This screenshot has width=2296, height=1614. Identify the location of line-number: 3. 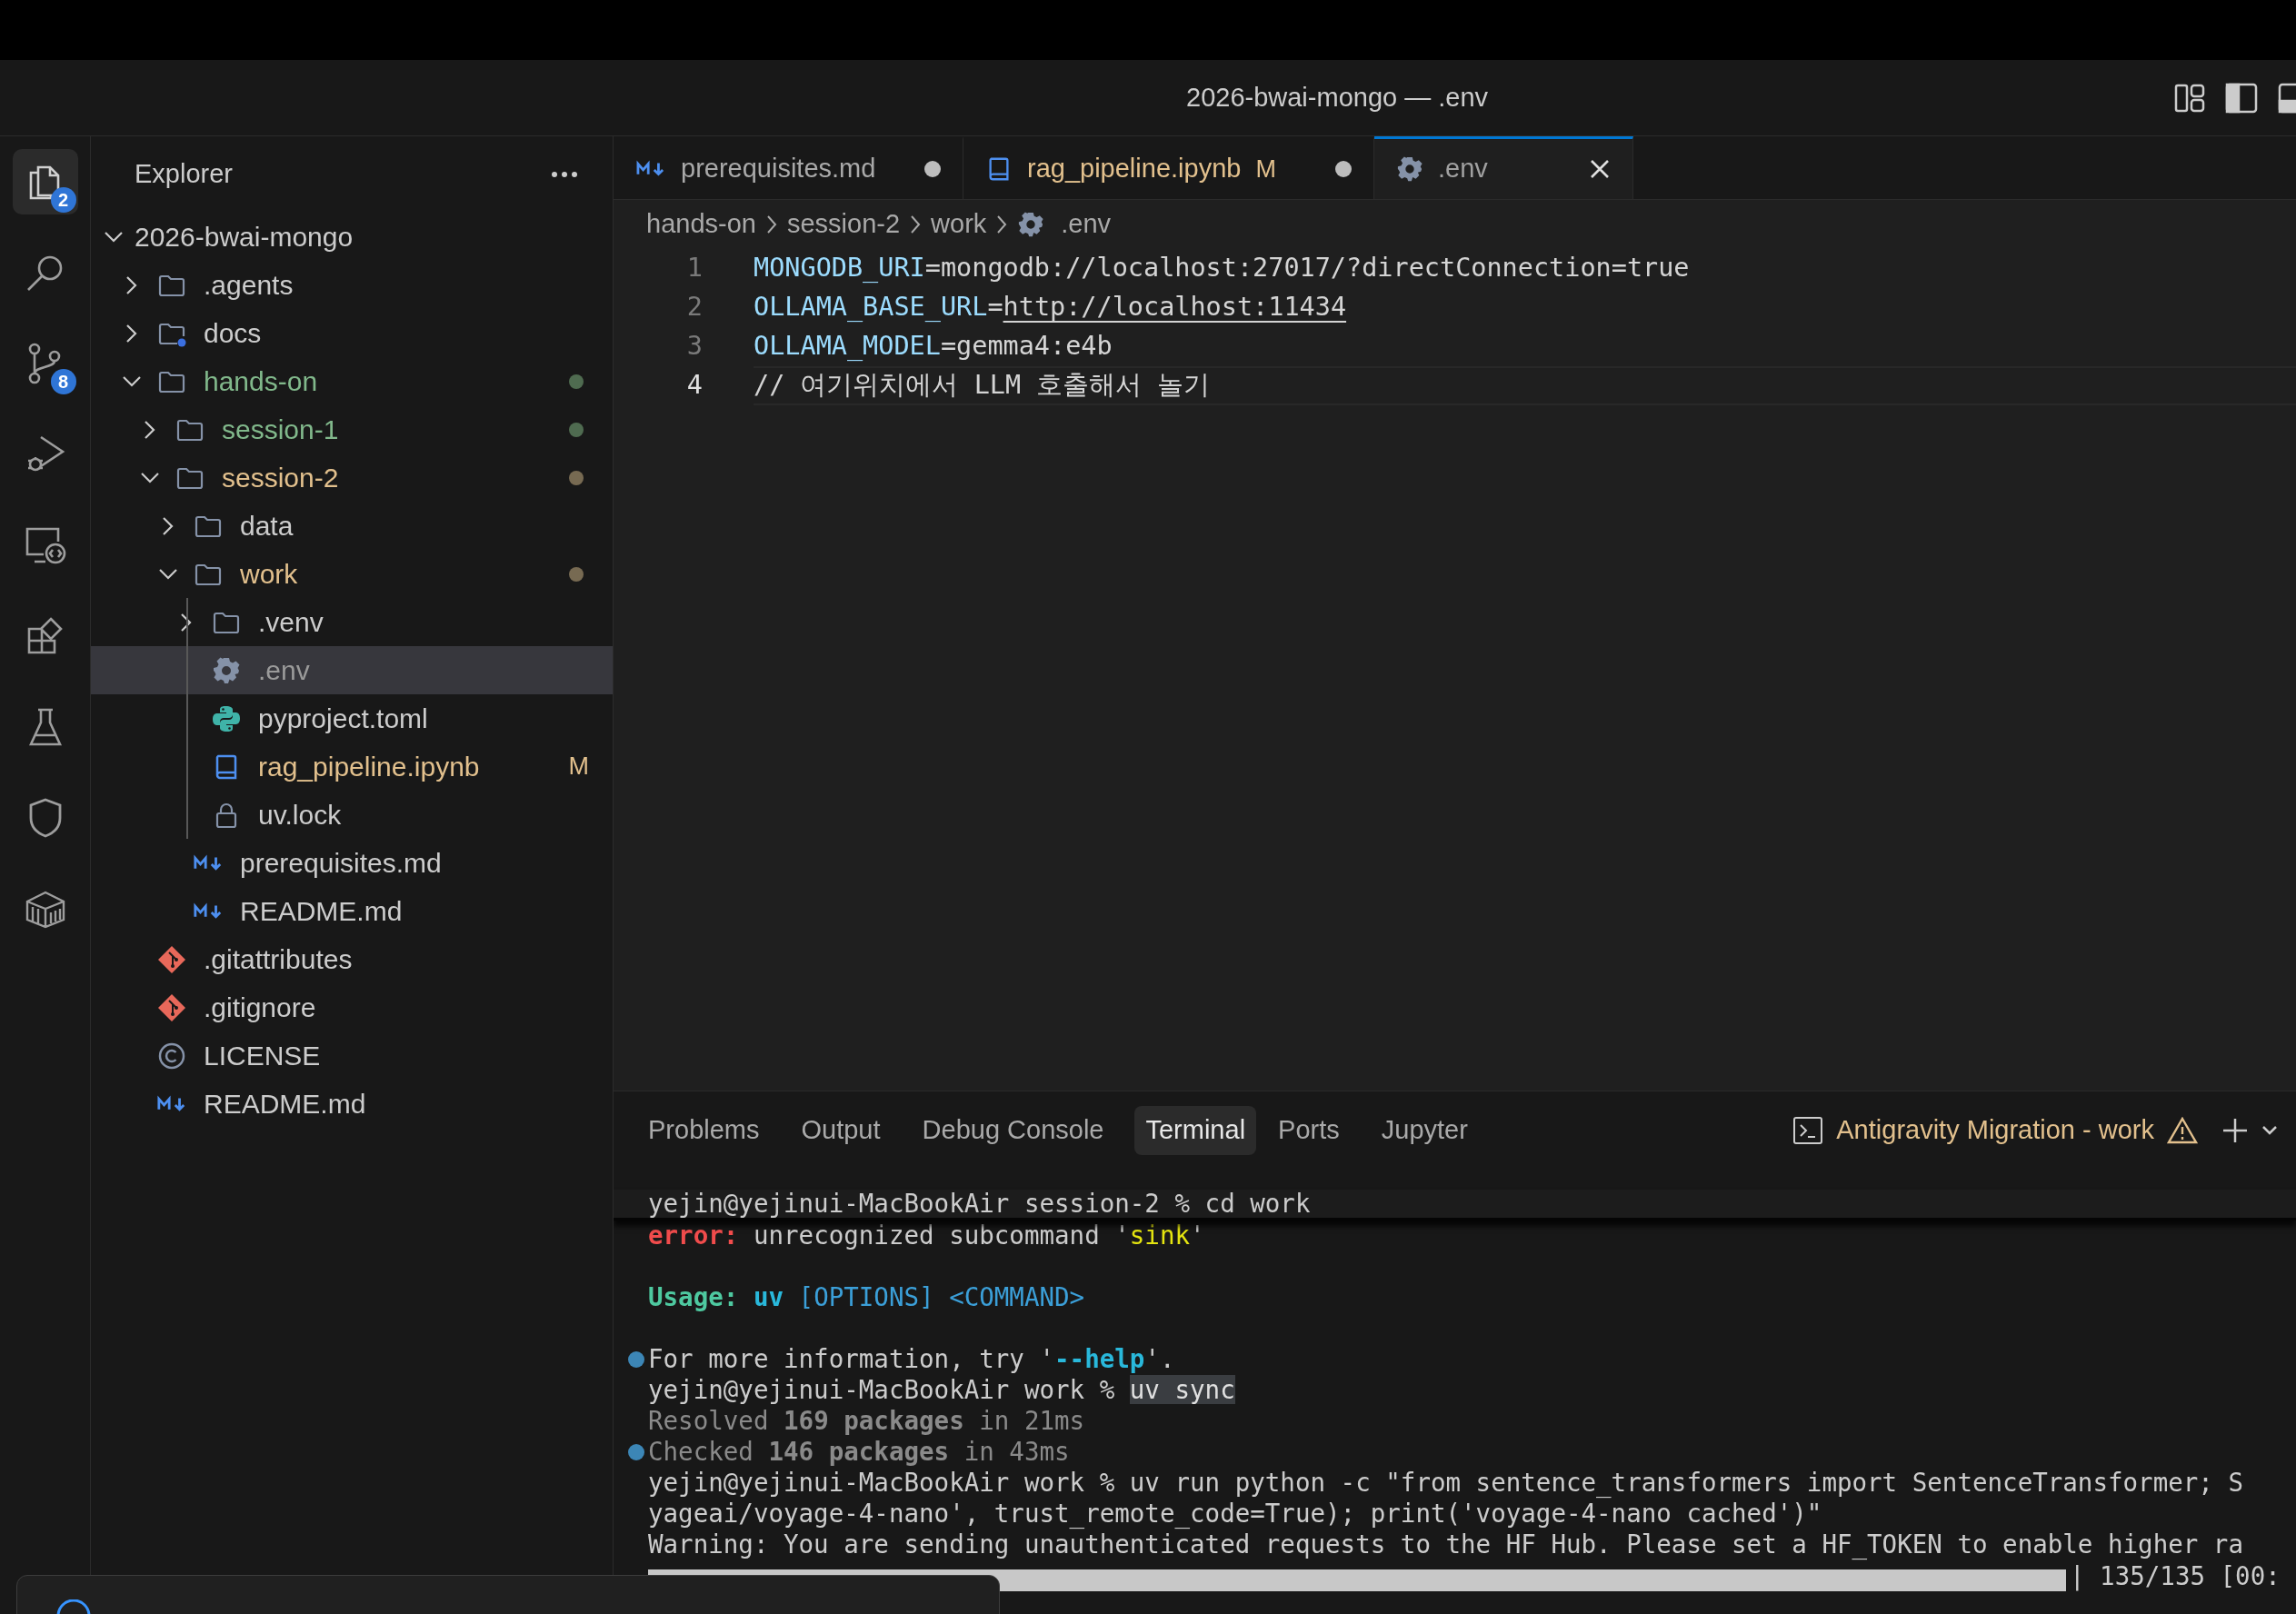
(694, 347).